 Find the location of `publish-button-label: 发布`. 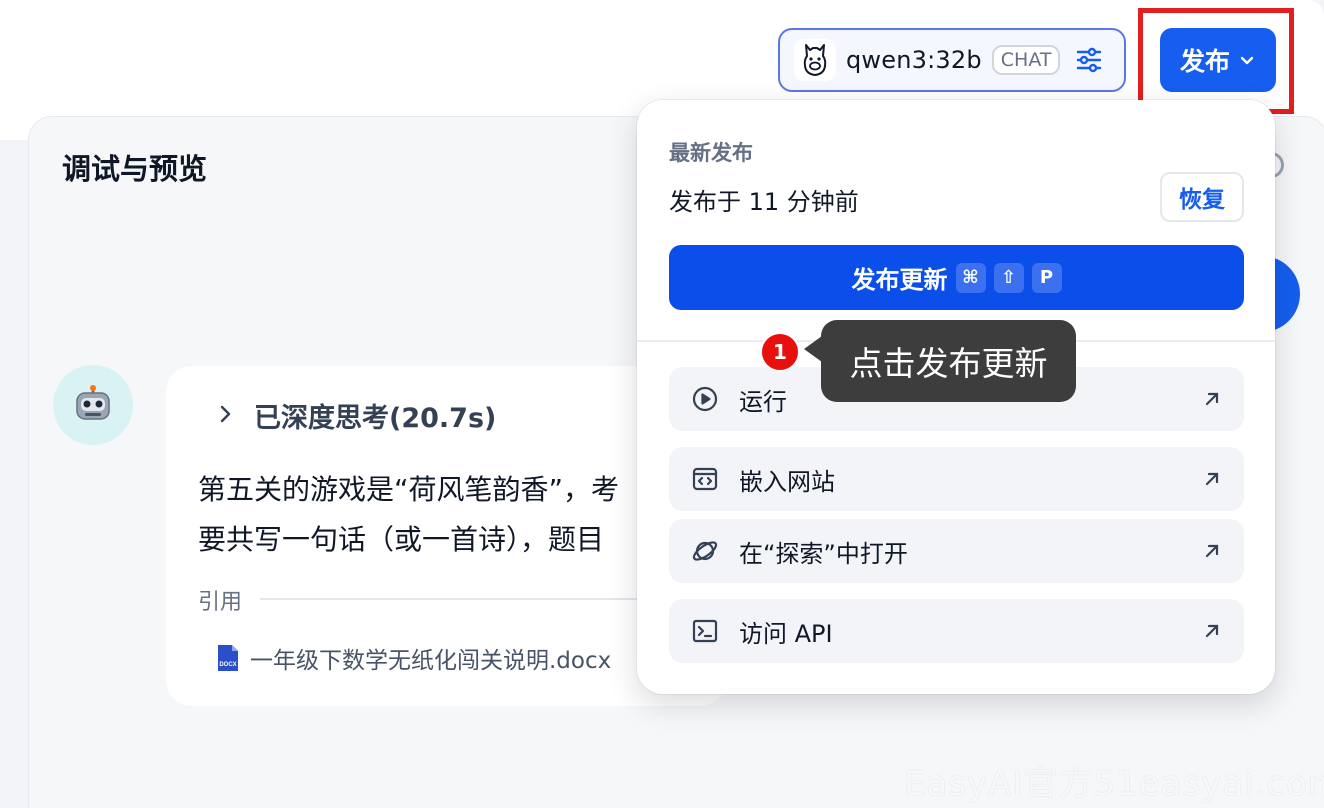

publish-button-label: 发布 is located at coordinates (1204, 61).